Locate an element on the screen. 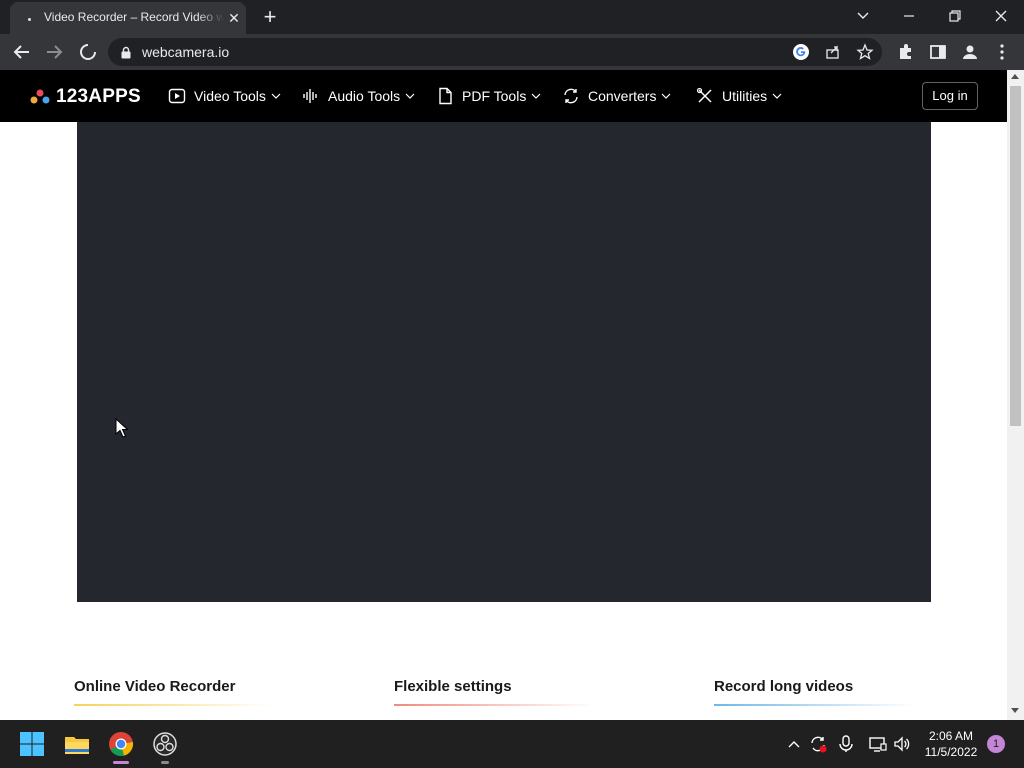 This screenshot has height=768, width=1024. nav-converters: Converters is located at coordinates (616, 96).